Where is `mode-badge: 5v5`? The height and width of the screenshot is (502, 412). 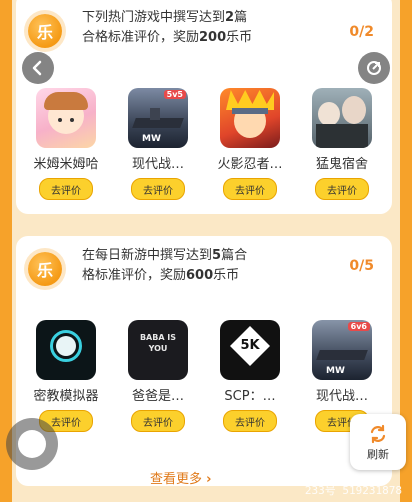 mode-badge: 5v5 is located at coordinates (174, 94).